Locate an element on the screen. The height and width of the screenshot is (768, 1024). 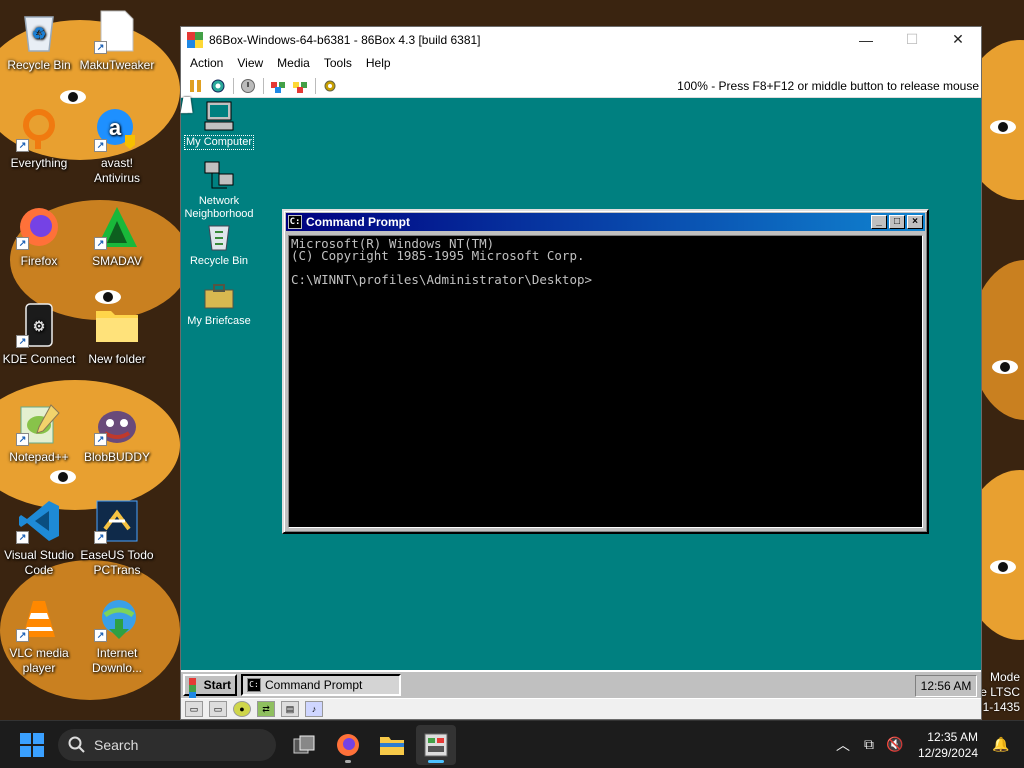
vm-icon-my-briefcase: My Briefcase is located at coordinates (219, 304).